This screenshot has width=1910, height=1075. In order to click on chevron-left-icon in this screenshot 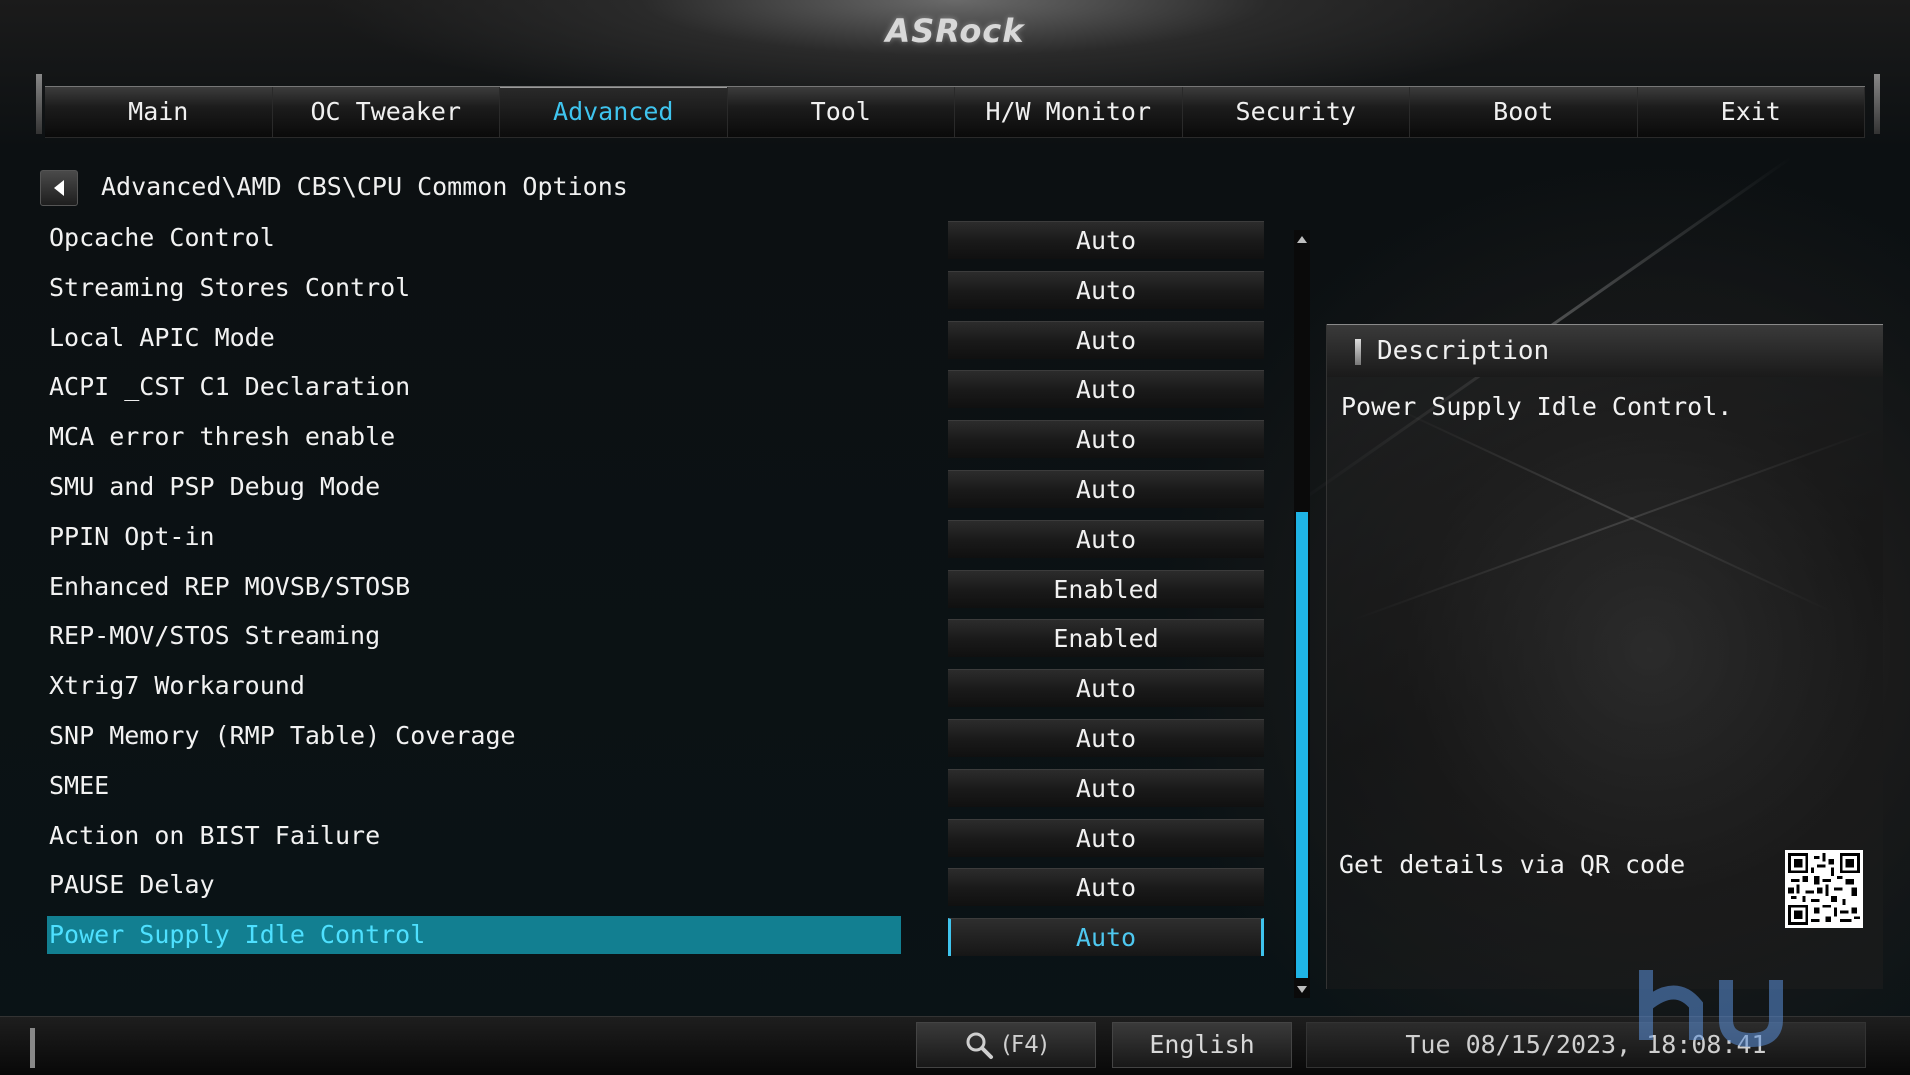, I will do `click(59, 188)`.